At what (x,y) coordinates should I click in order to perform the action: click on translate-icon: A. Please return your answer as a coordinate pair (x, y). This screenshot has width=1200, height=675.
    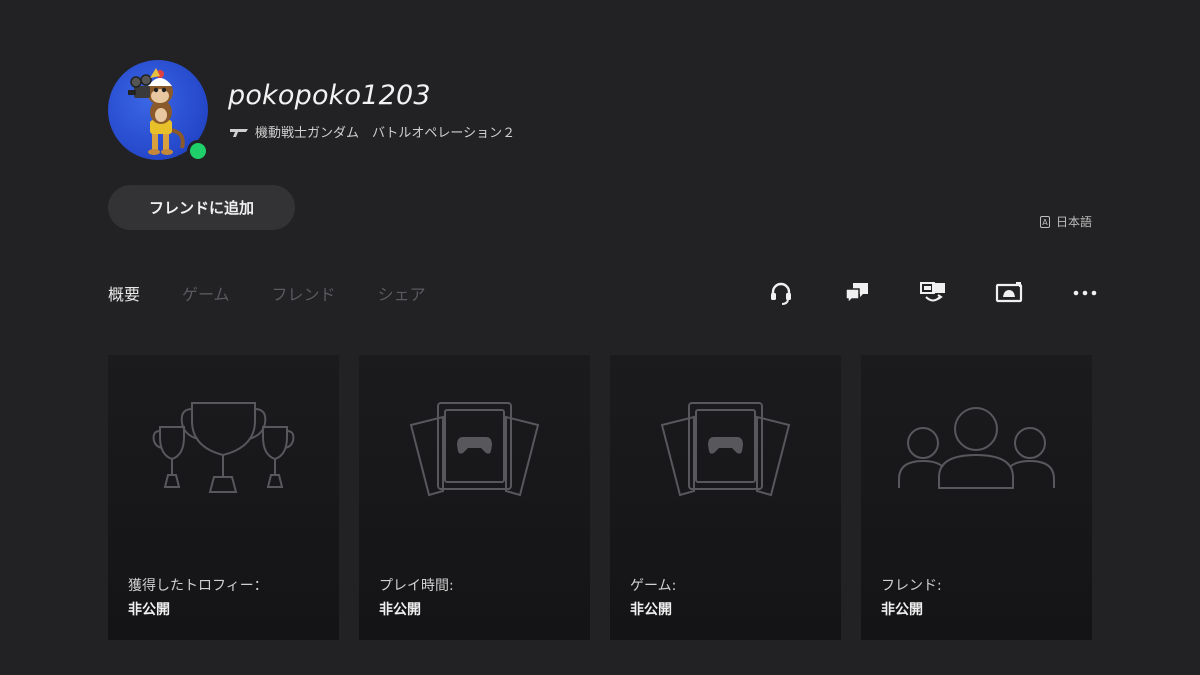
    Looking at the image, I should click on (1044, 221).